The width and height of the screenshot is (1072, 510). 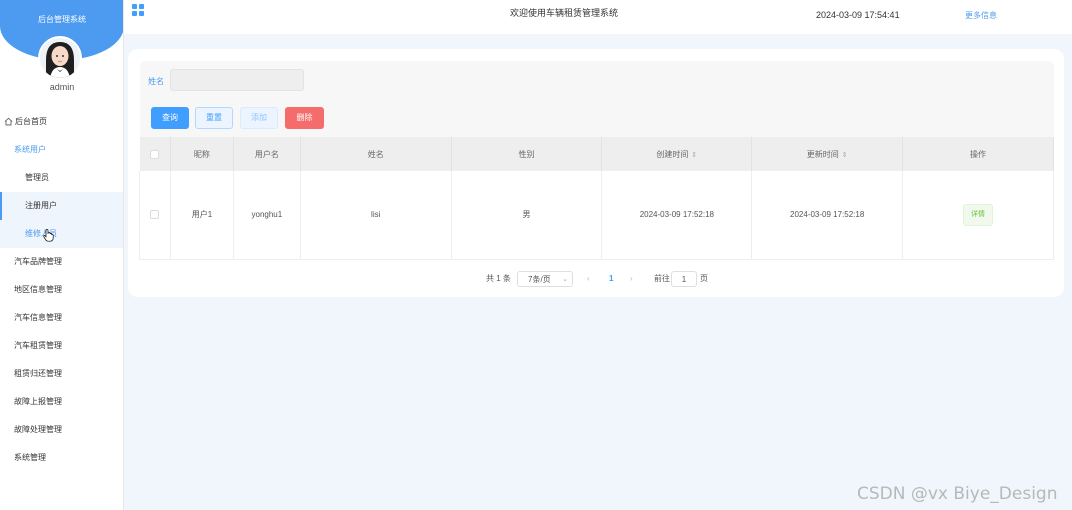 I want to click on sidebar-item-repair-staff: 维修人员, so click(x=61, y=234).